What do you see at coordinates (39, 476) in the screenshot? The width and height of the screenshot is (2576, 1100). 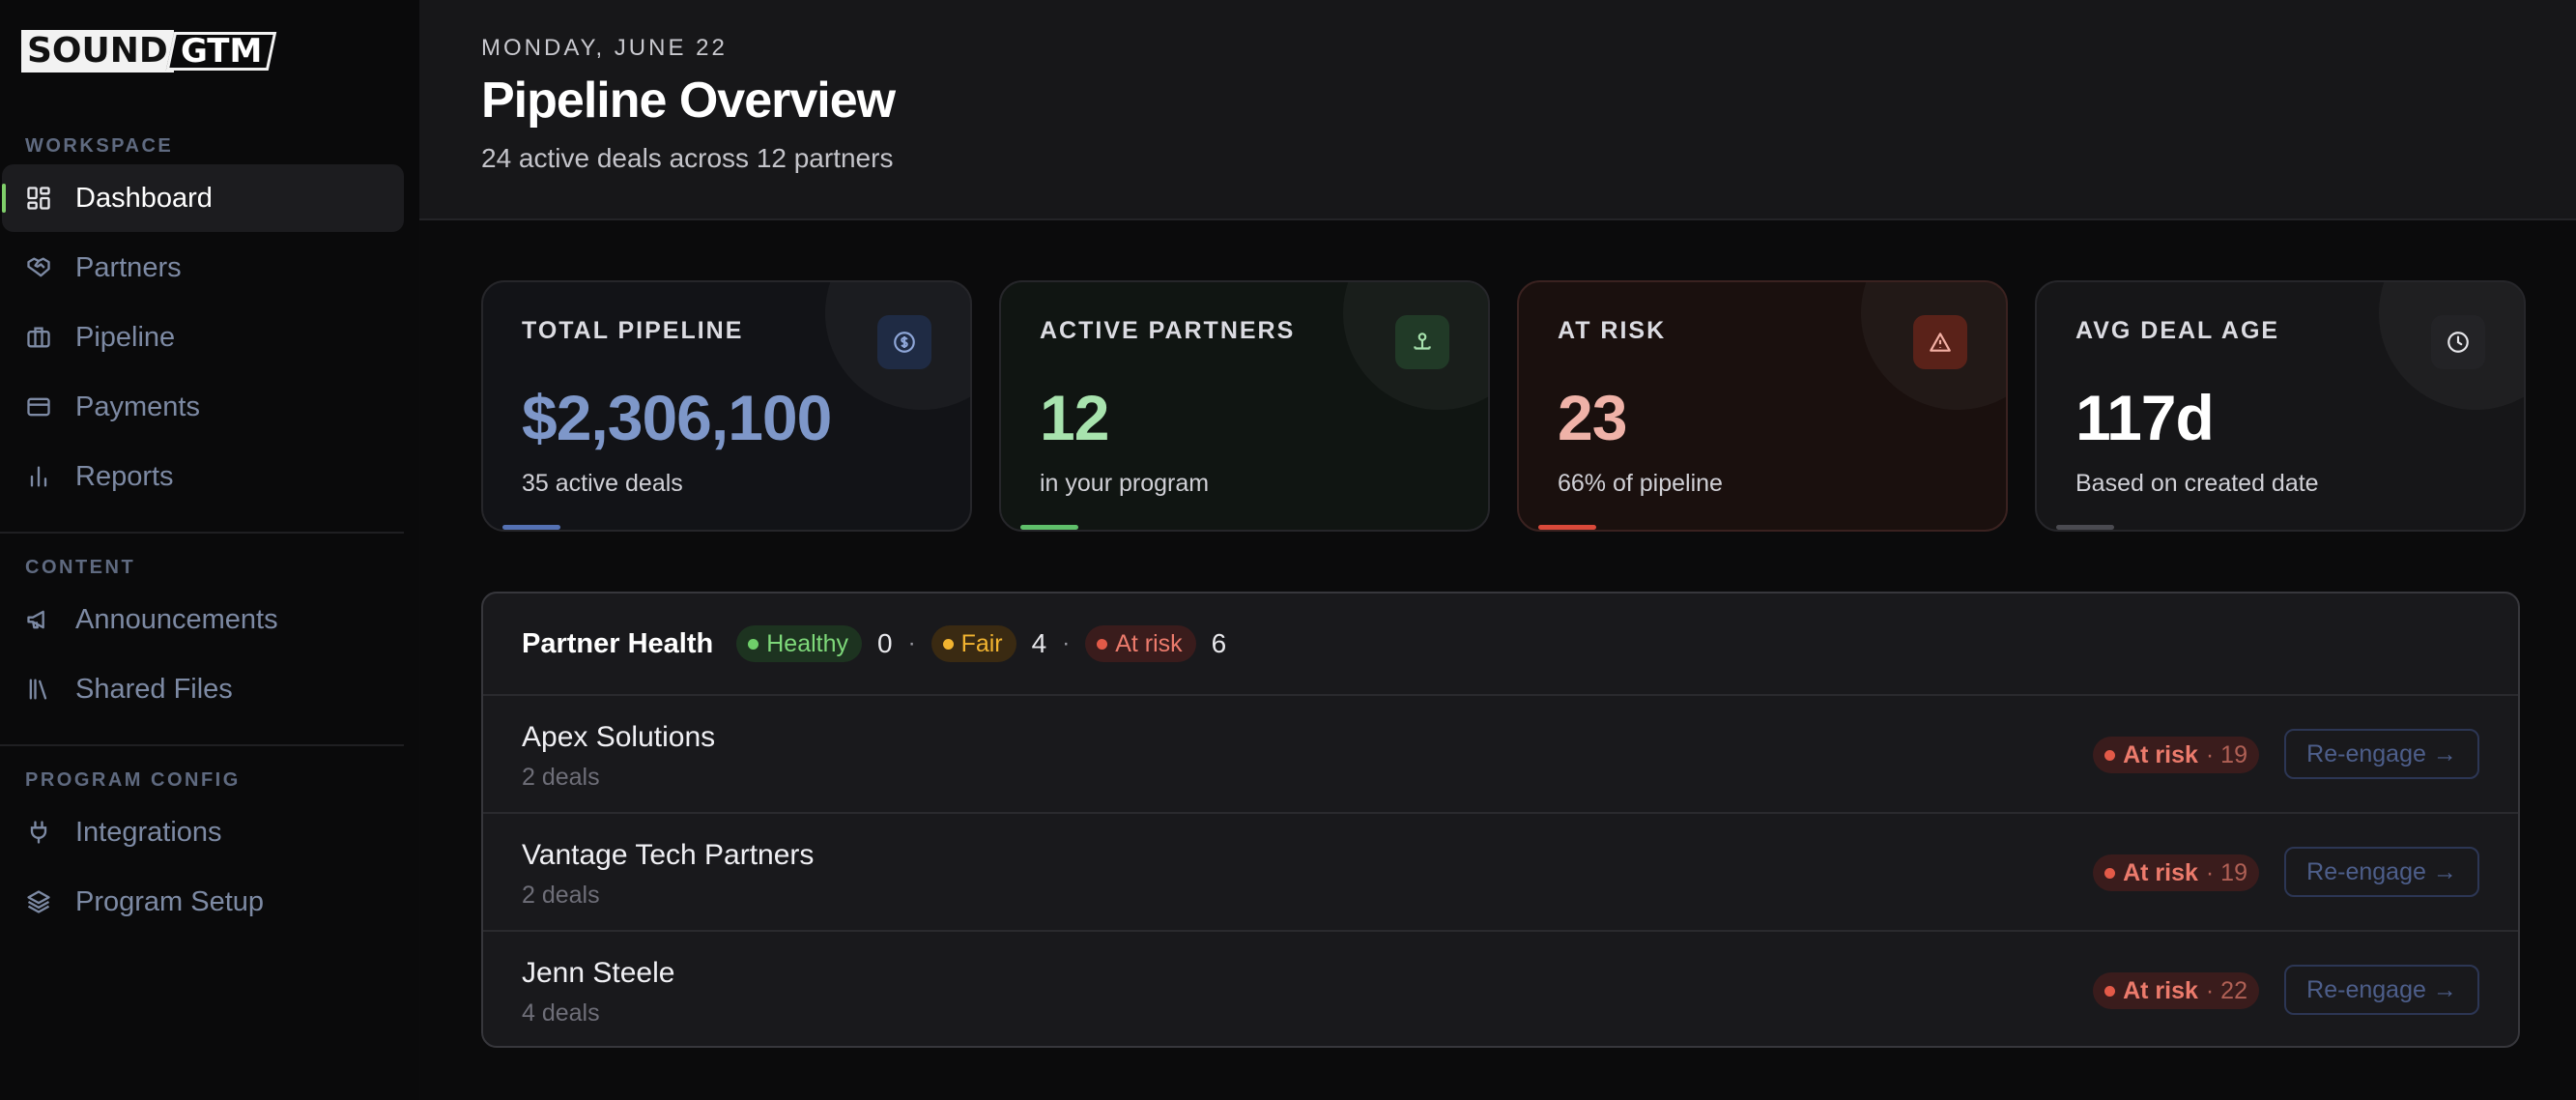 I see `bar-chart-icon` at bounding box center [39, 476].